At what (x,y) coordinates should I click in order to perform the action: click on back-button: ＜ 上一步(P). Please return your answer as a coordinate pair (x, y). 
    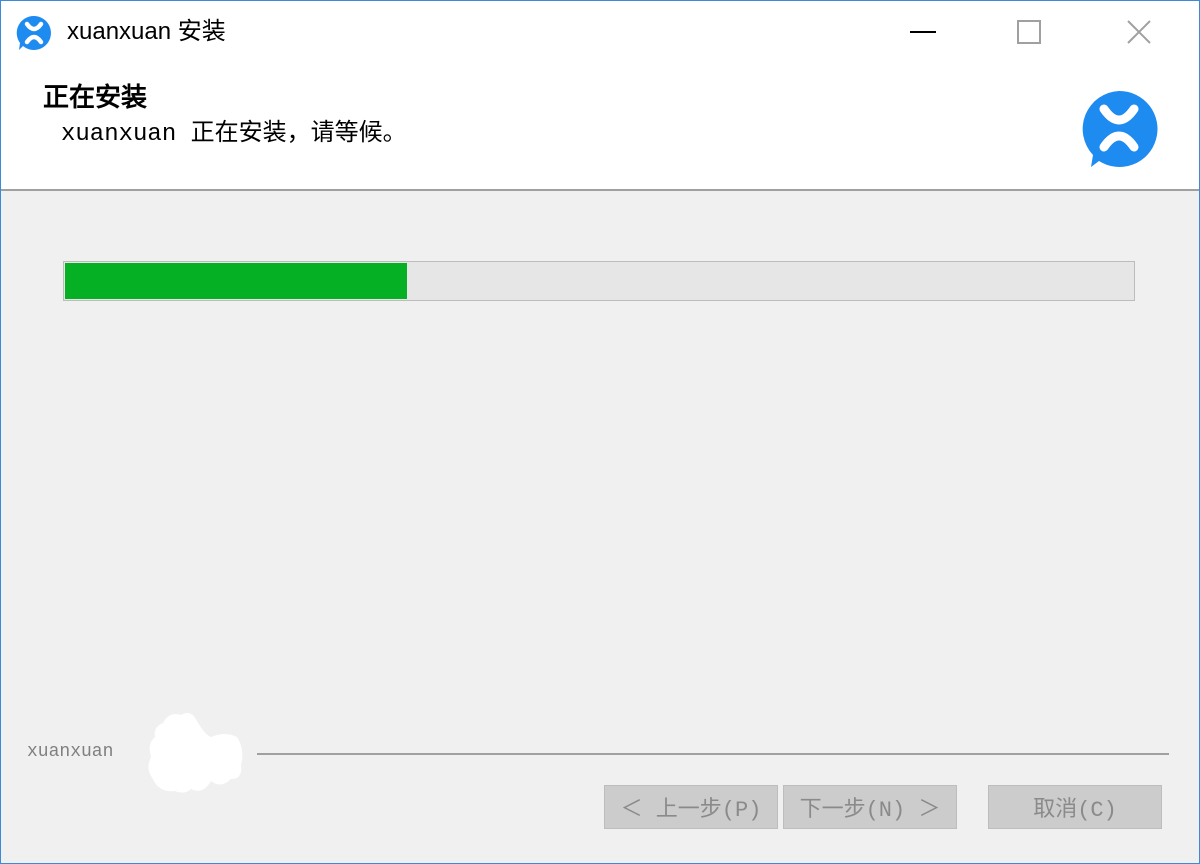
    Looking at the image, I should click on (691, 807).